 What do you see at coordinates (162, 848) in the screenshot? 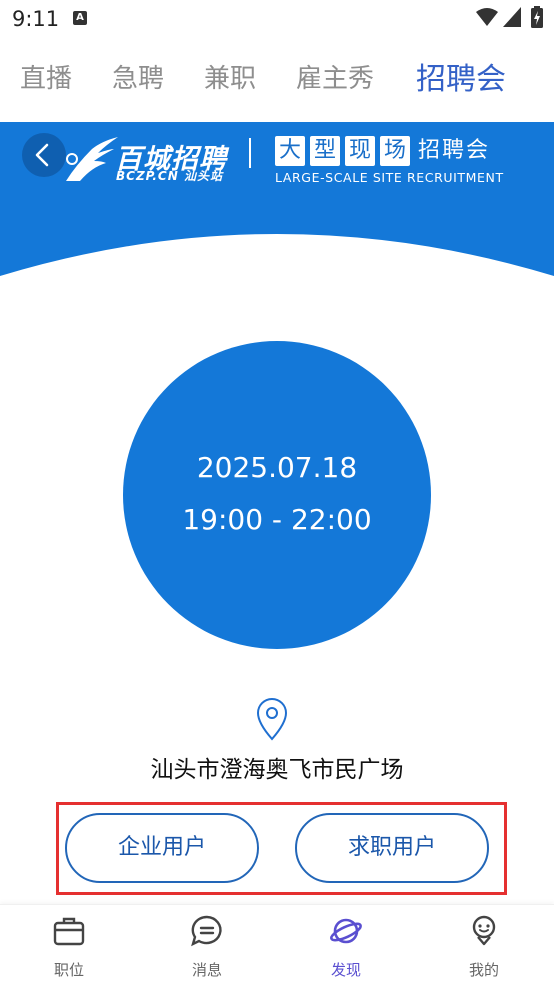
I see `enterprise-user-button: 企业用户` at bounding box center [162, 848].